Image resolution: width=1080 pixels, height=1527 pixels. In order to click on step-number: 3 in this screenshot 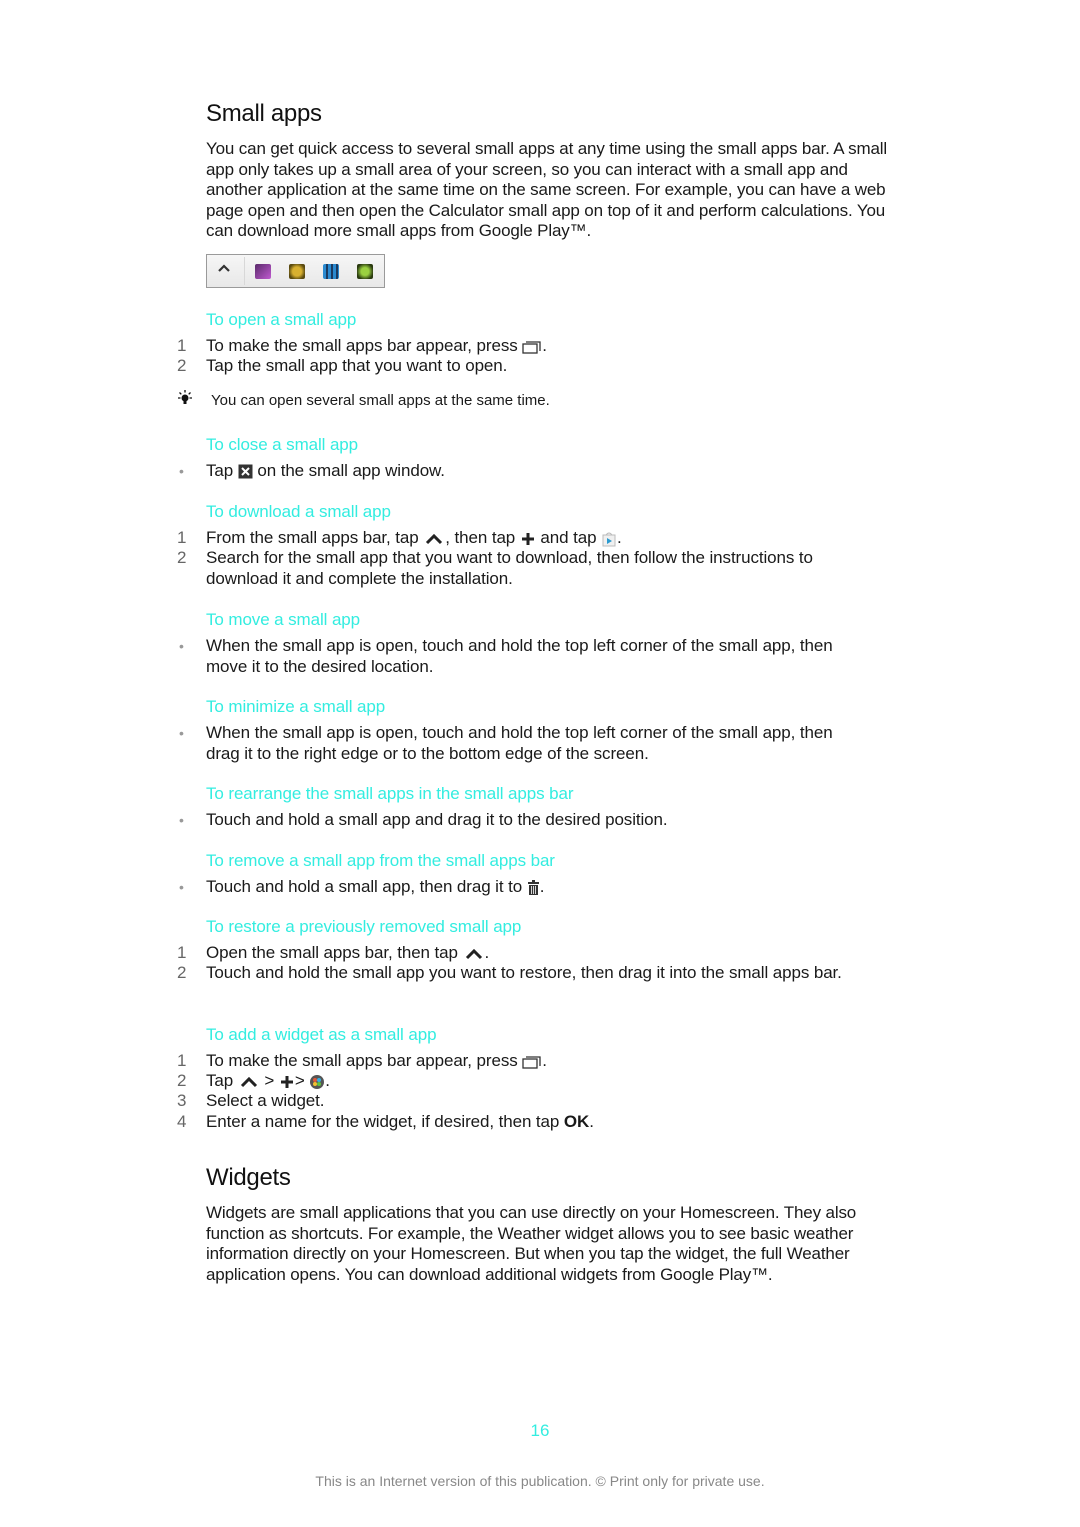, I will do `click(182, 1100)`.